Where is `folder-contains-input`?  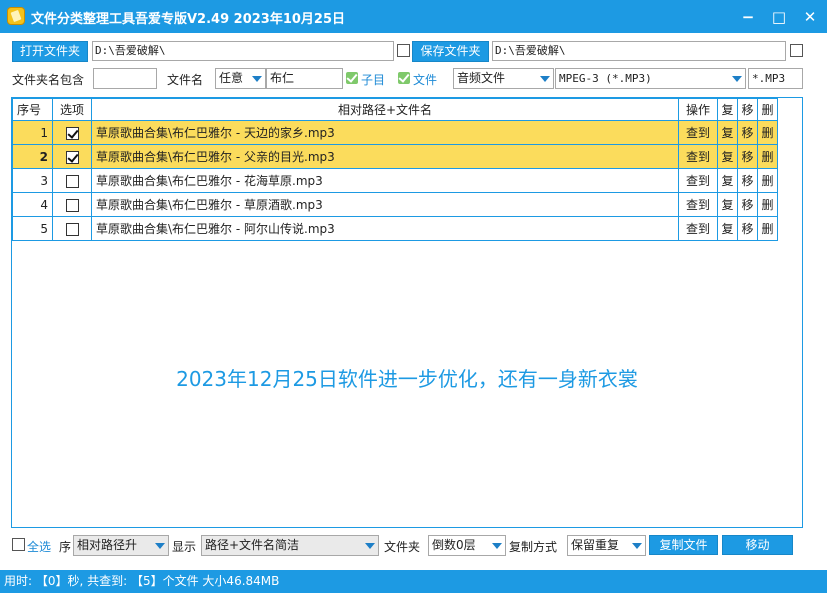 folder-contains-input is located at coordinates (125, 78).